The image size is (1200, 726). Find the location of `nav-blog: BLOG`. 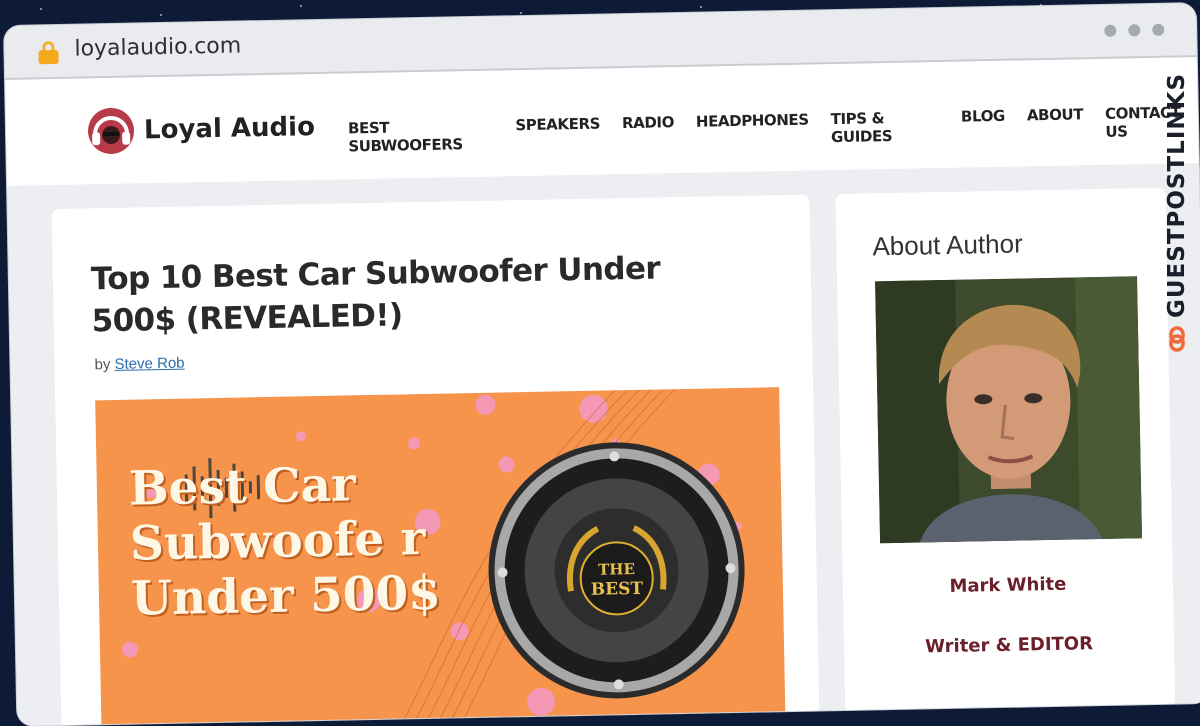

nav-blog: BLOG is located at coordinates (983, 125).